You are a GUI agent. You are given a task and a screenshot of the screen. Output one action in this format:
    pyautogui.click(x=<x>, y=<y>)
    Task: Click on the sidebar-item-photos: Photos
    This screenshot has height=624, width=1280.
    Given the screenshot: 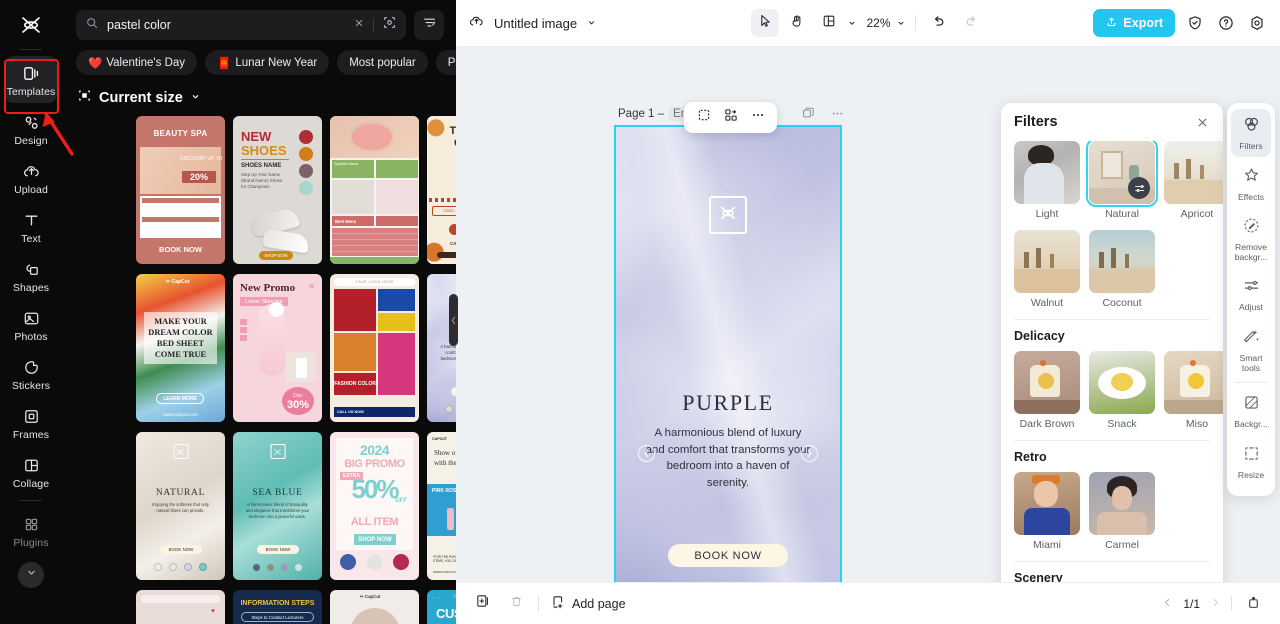 What is the action you would take?
    pyautogui.click(x=31, y=324)
    